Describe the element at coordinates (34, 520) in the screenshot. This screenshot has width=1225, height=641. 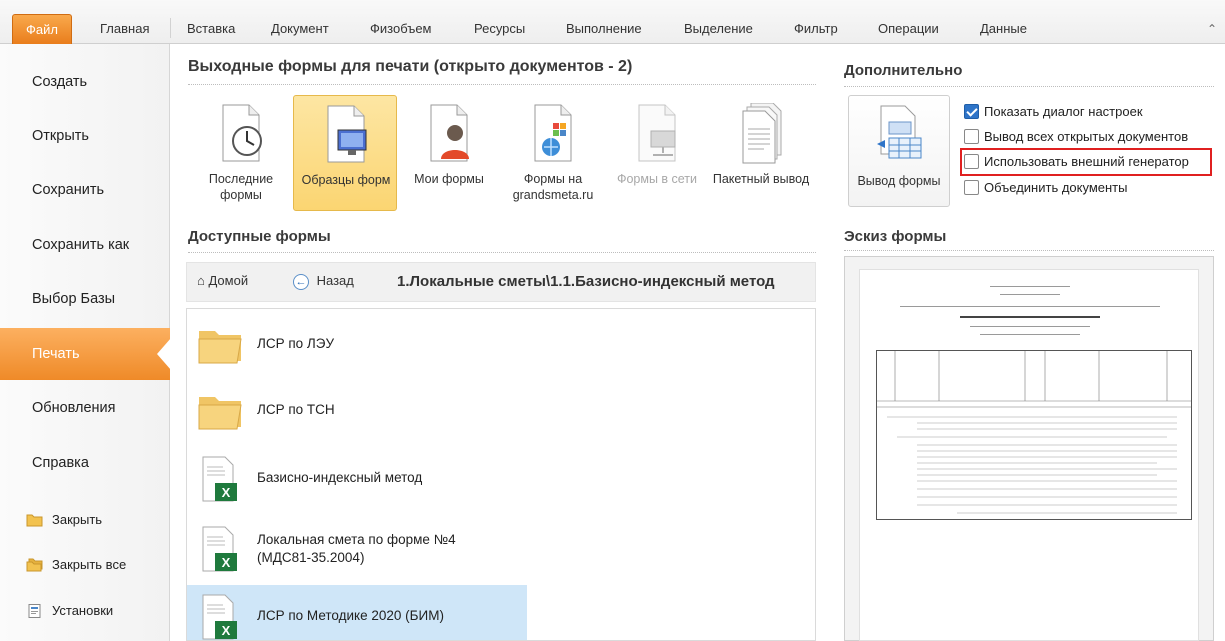
I see `folder-close-icon` at that location.